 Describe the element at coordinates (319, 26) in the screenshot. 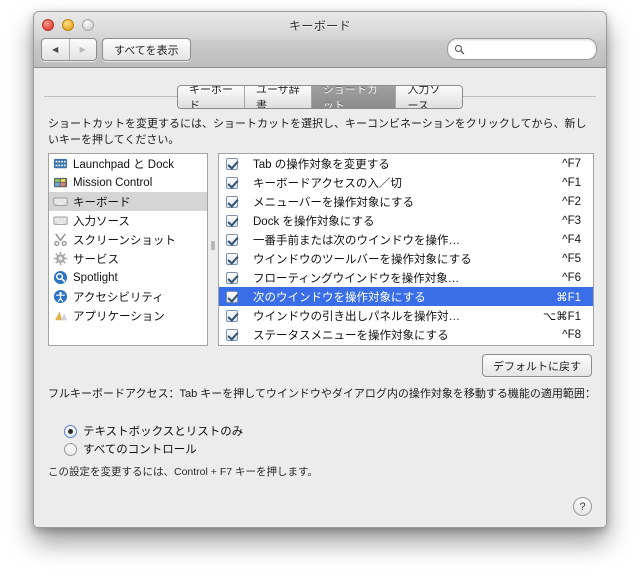

I see `window-title: キーボード` at that location.